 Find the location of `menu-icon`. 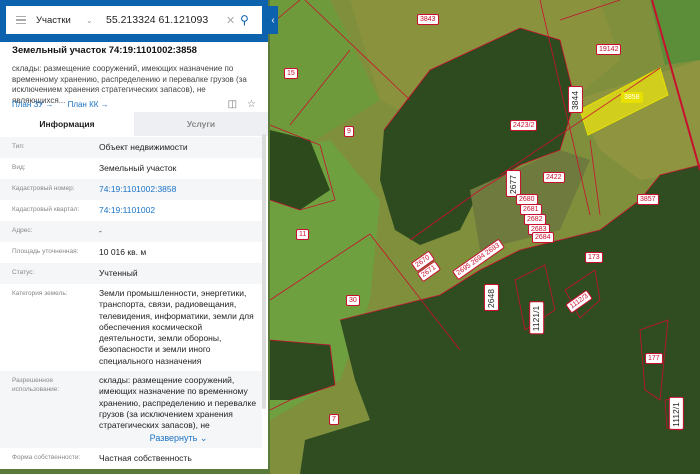

menu-icon is located at coordinates (21, 20).